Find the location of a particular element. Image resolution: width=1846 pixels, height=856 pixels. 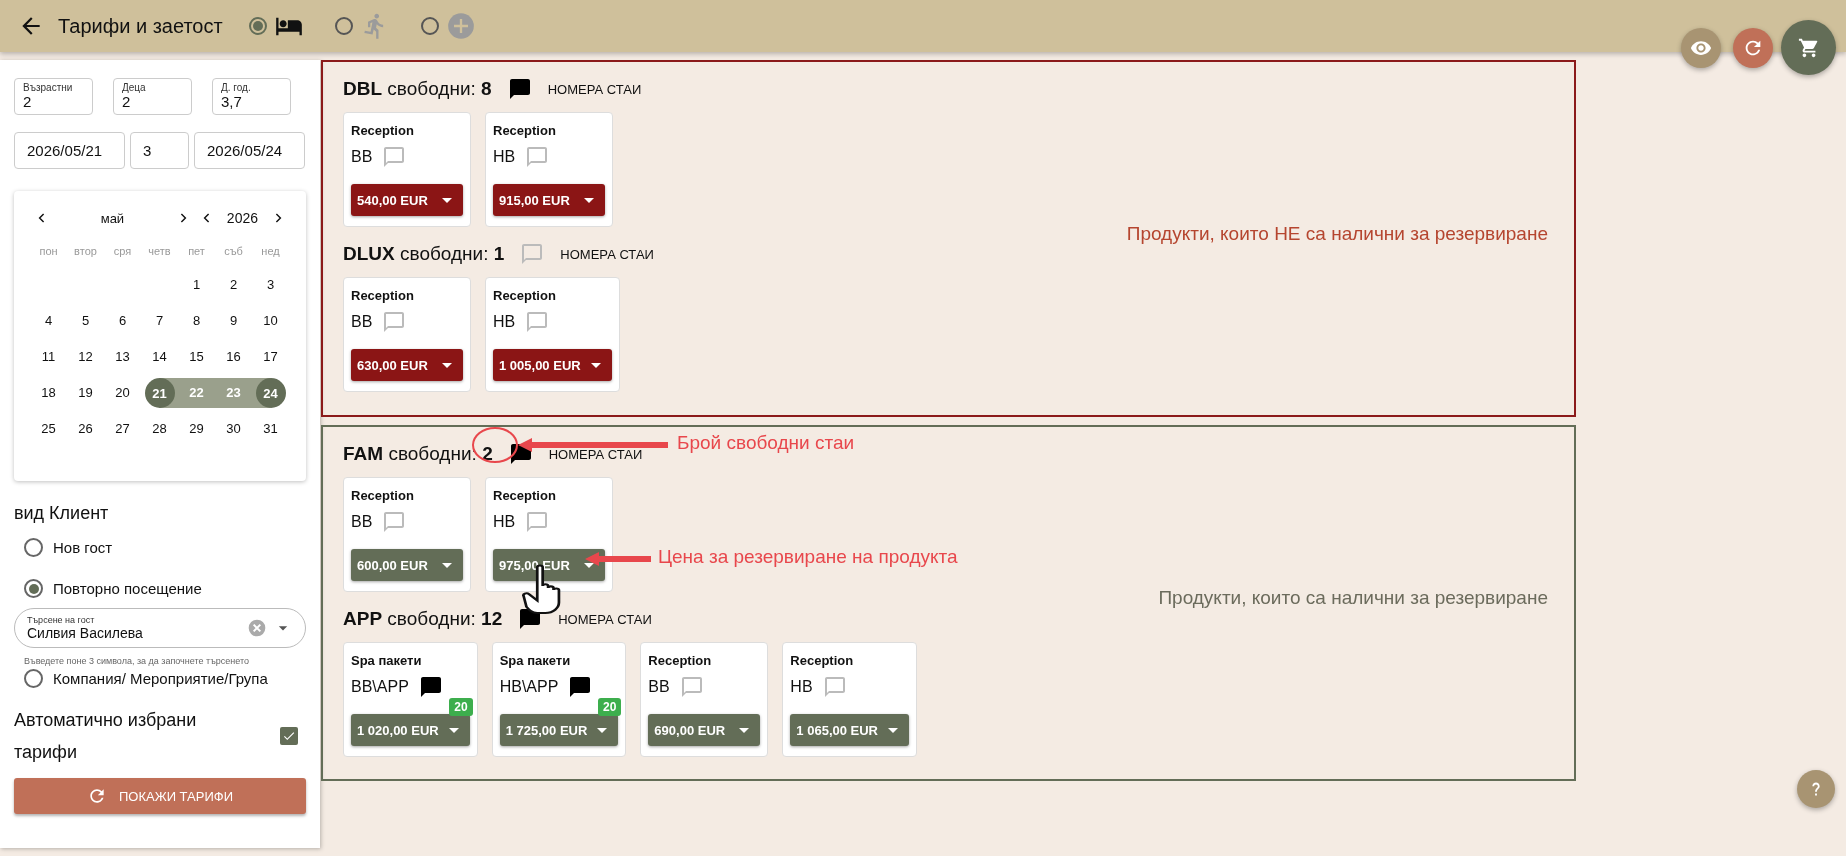

calendar-day: 31 is located at coordinates (270, 429).